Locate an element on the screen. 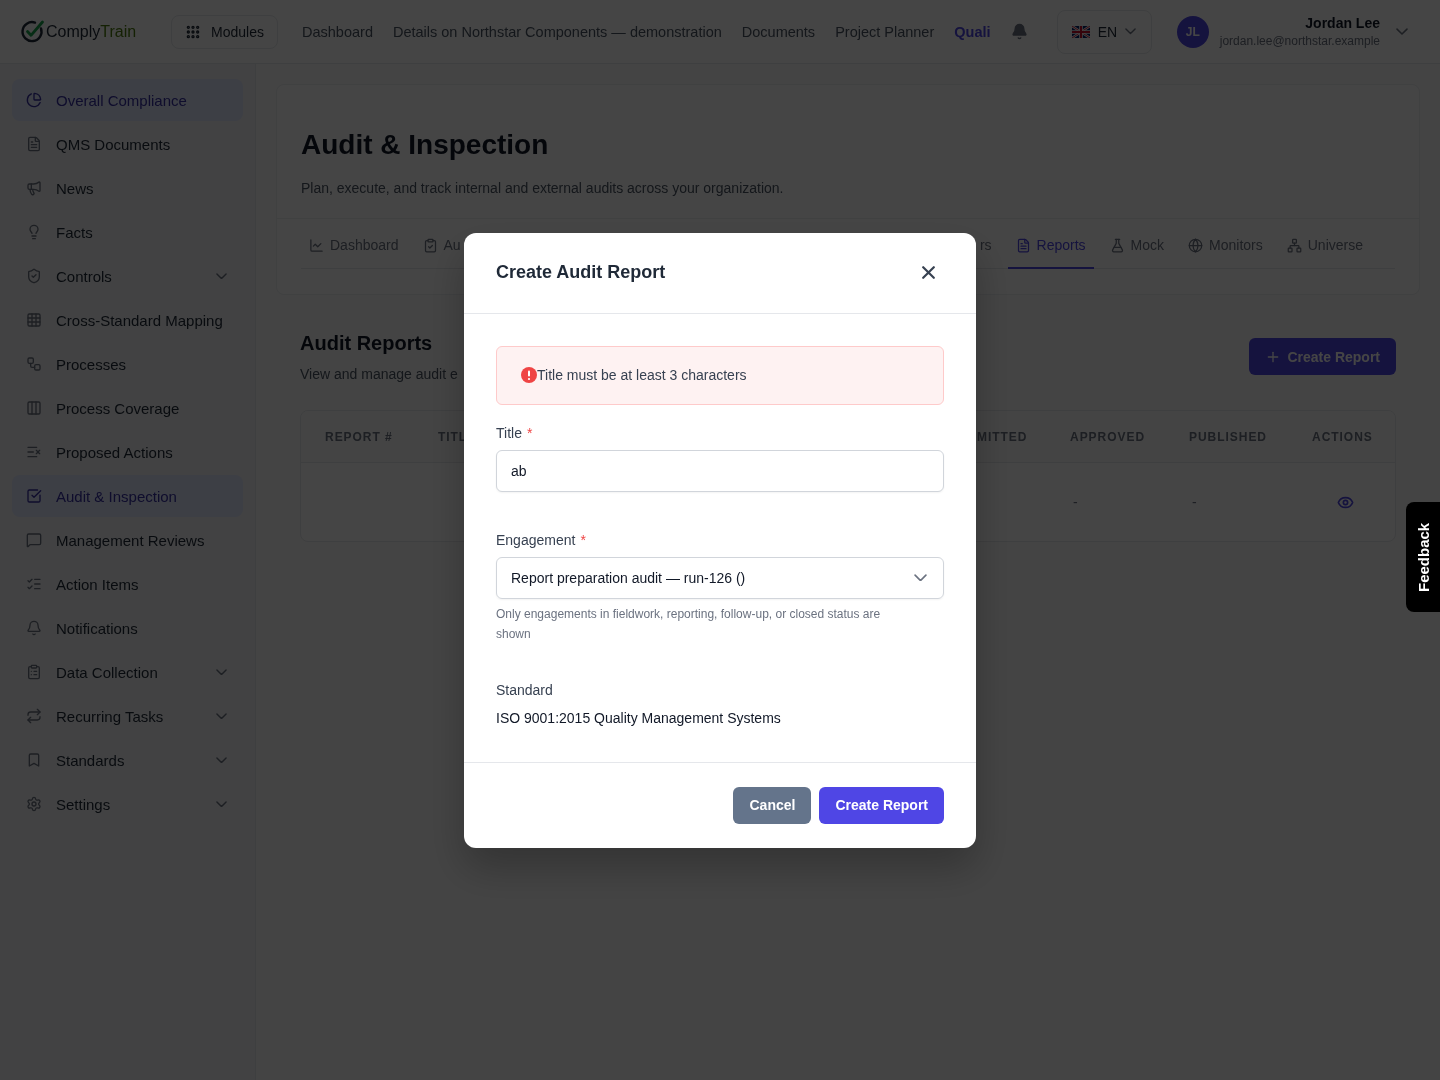  page-title: Audit & Inspection is located at coordinates (425, 145).